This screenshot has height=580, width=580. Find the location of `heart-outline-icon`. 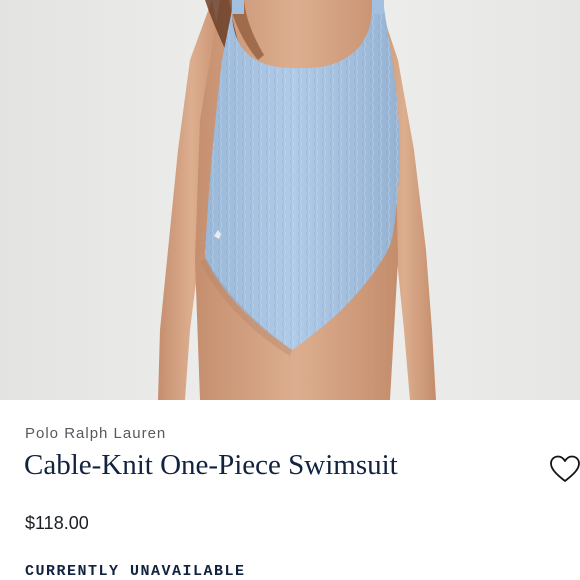

heart-outline-icon is located at coordinates (565, 468).